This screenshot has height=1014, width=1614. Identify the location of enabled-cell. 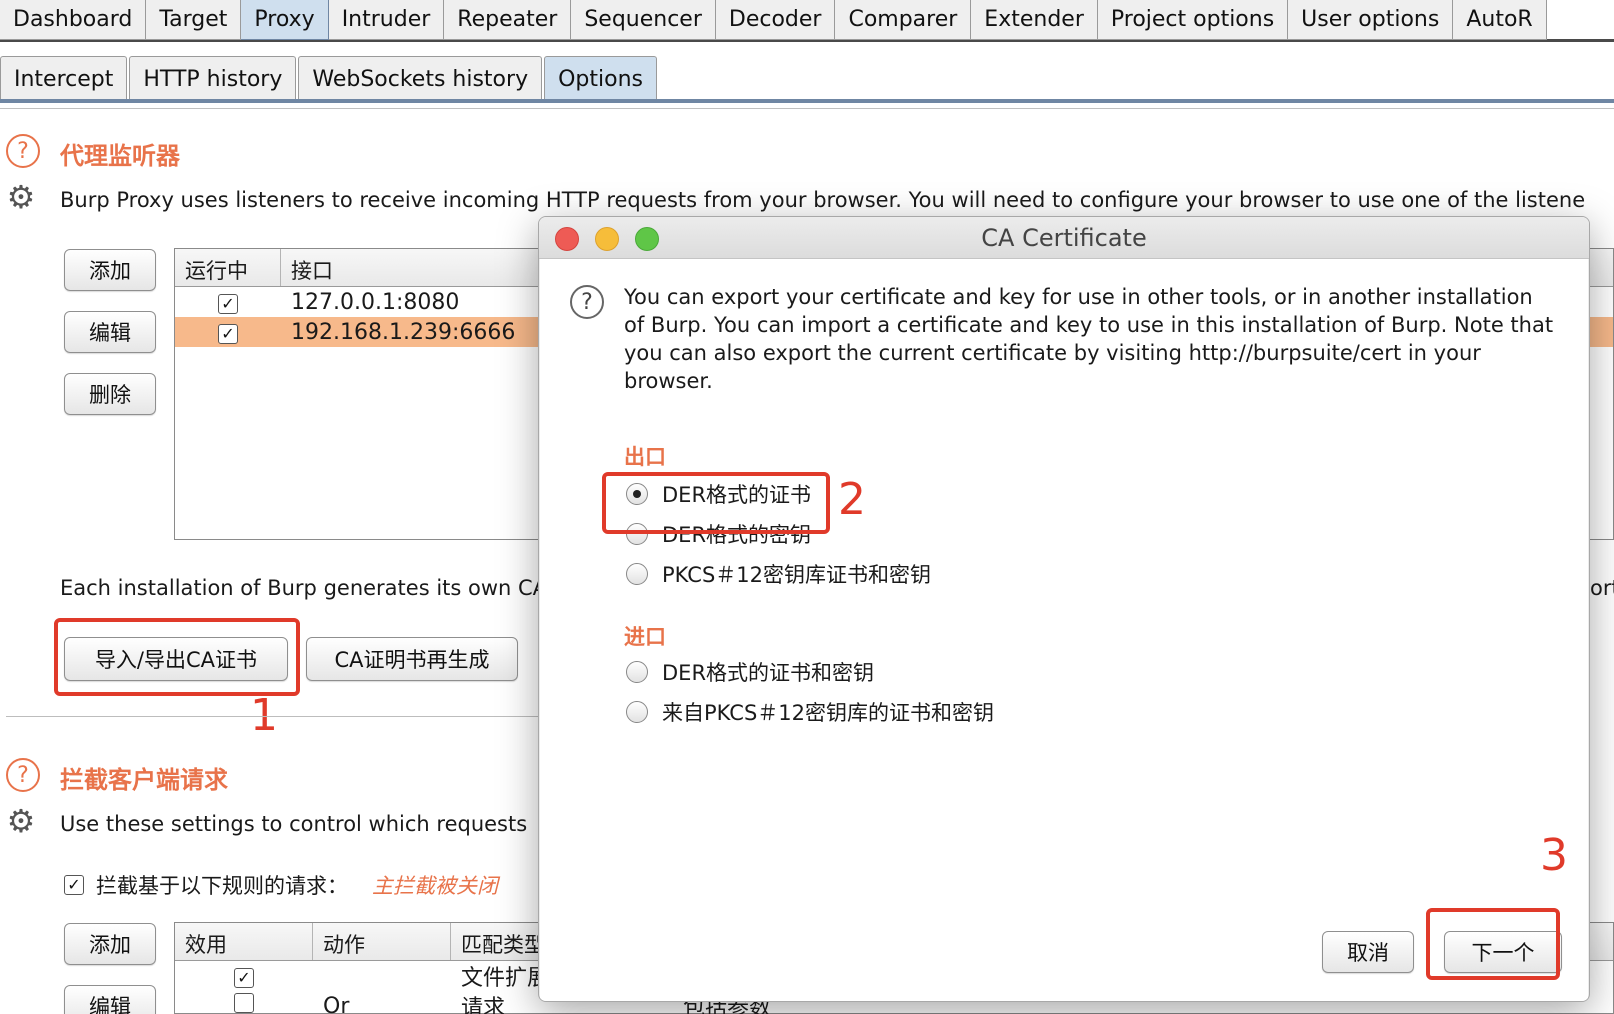
(244, 1003).